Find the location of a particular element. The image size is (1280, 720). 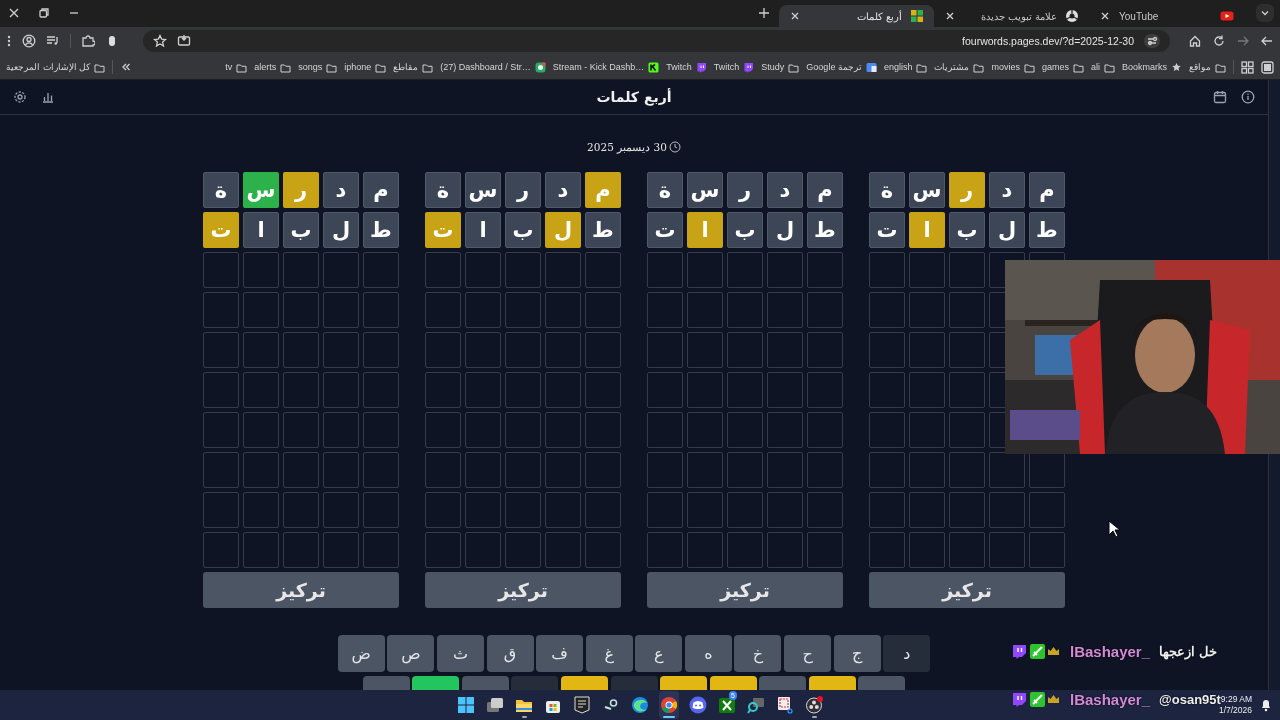

bookmark: games is located at coordinates (1062, 67).